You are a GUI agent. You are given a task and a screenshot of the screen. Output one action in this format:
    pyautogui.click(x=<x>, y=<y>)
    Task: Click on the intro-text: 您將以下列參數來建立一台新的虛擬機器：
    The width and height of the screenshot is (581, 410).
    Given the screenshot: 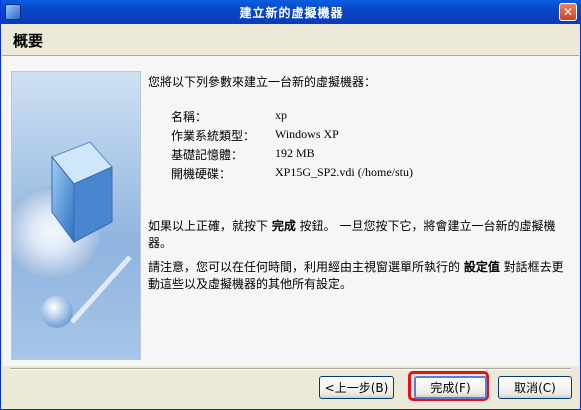 What is the action you would take?
    pyautogui.click(x=262, y=82)
    